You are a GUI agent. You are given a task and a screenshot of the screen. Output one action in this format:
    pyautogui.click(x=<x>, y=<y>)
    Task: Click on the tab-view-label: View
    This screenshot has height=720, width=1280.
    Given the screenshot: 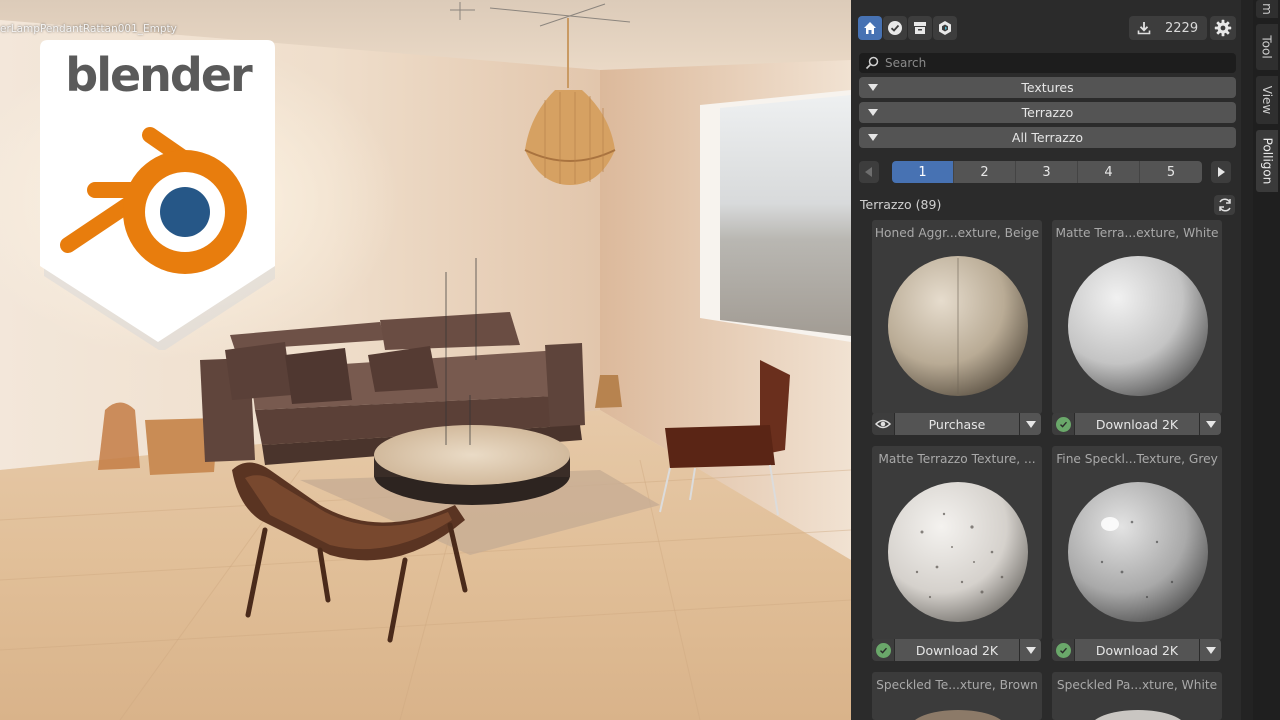 What is the action you would take?
    pyautogui.click(x=1267, y=100)
    